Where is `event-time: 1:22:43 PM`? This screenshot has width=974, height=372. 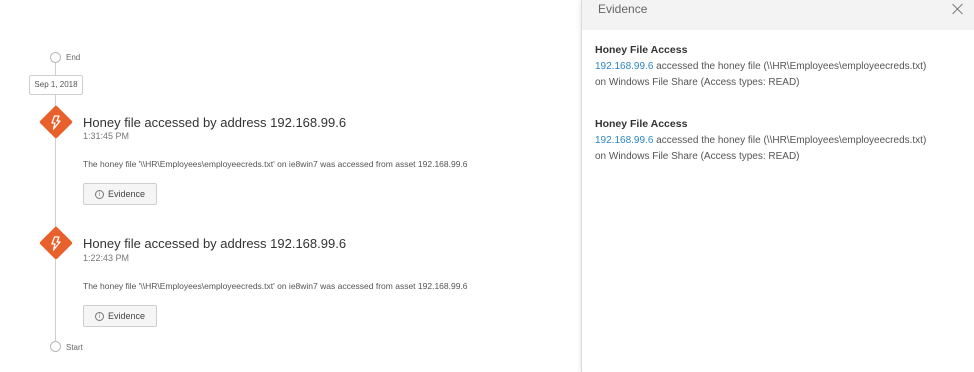 event-time: 1:22:43 PM is located at coordinates (106, 258).